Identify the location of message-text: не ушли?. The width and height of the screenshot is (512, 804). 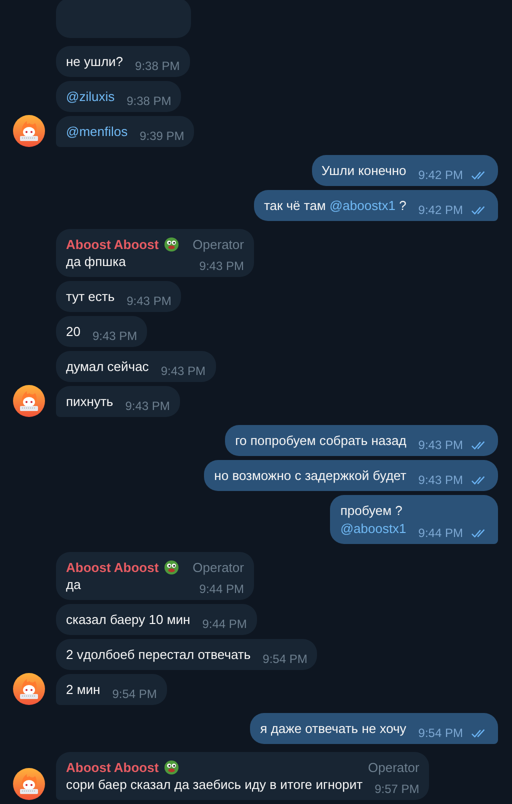
(95, 62).